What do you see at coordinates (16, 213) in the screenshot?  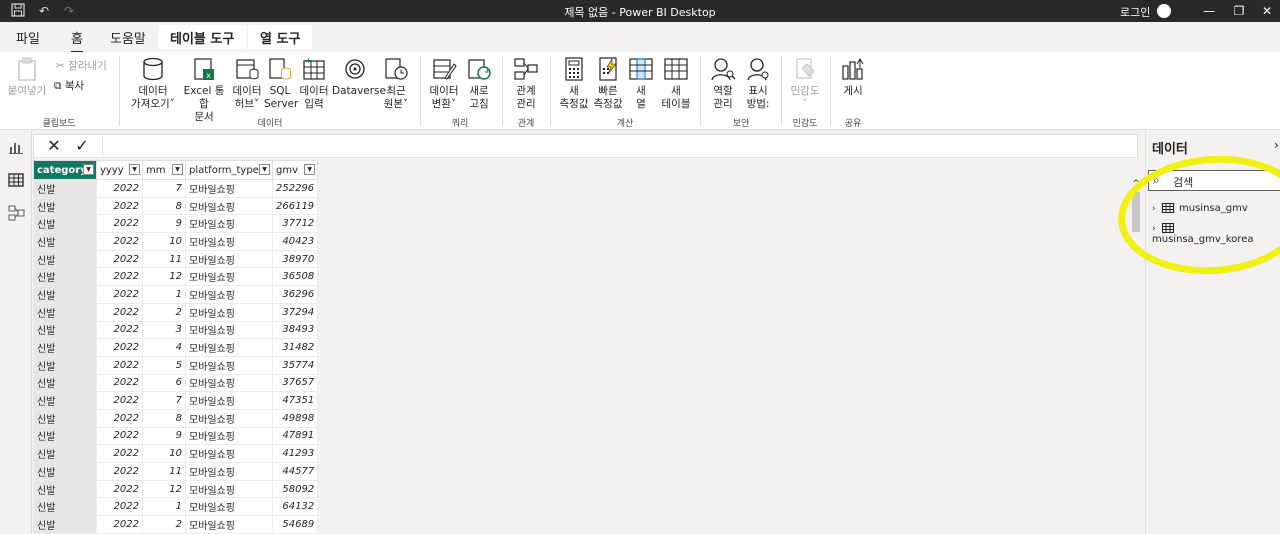 I see `model-view-icon` at bounding box center [16, 213].